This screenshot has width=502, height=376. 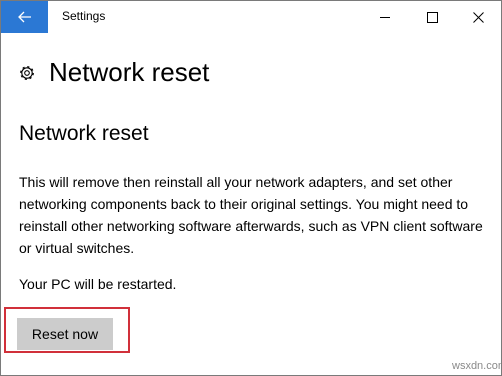 I want to click on restart-note: Your PC will be restarted., so click(x=98, y=284).